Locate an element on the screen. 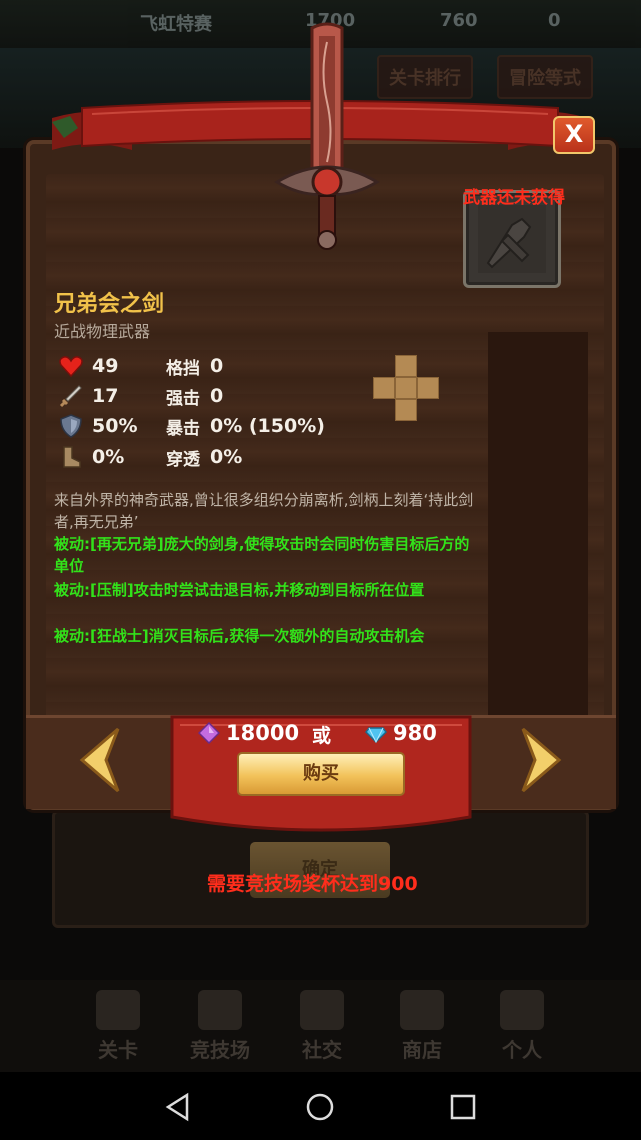 Image resolution: width=641 pixels, height=1140 pixels. chat-icon is located at coordinates (322, 1010).